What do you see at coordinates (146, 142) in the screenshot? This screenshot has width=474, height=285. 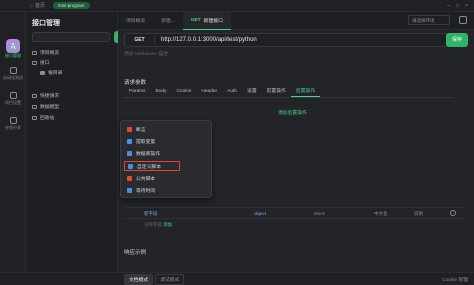 I see `menu-label: 提取变量` at bounding box center [146, 142].